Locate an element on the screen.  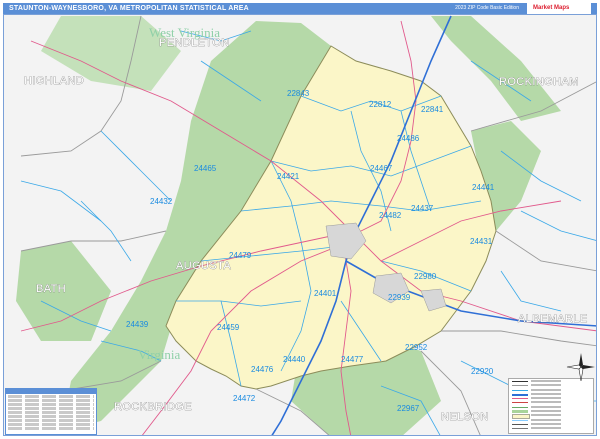
county-label-highland: HIGHLAND is located at coordinates (54, 81).